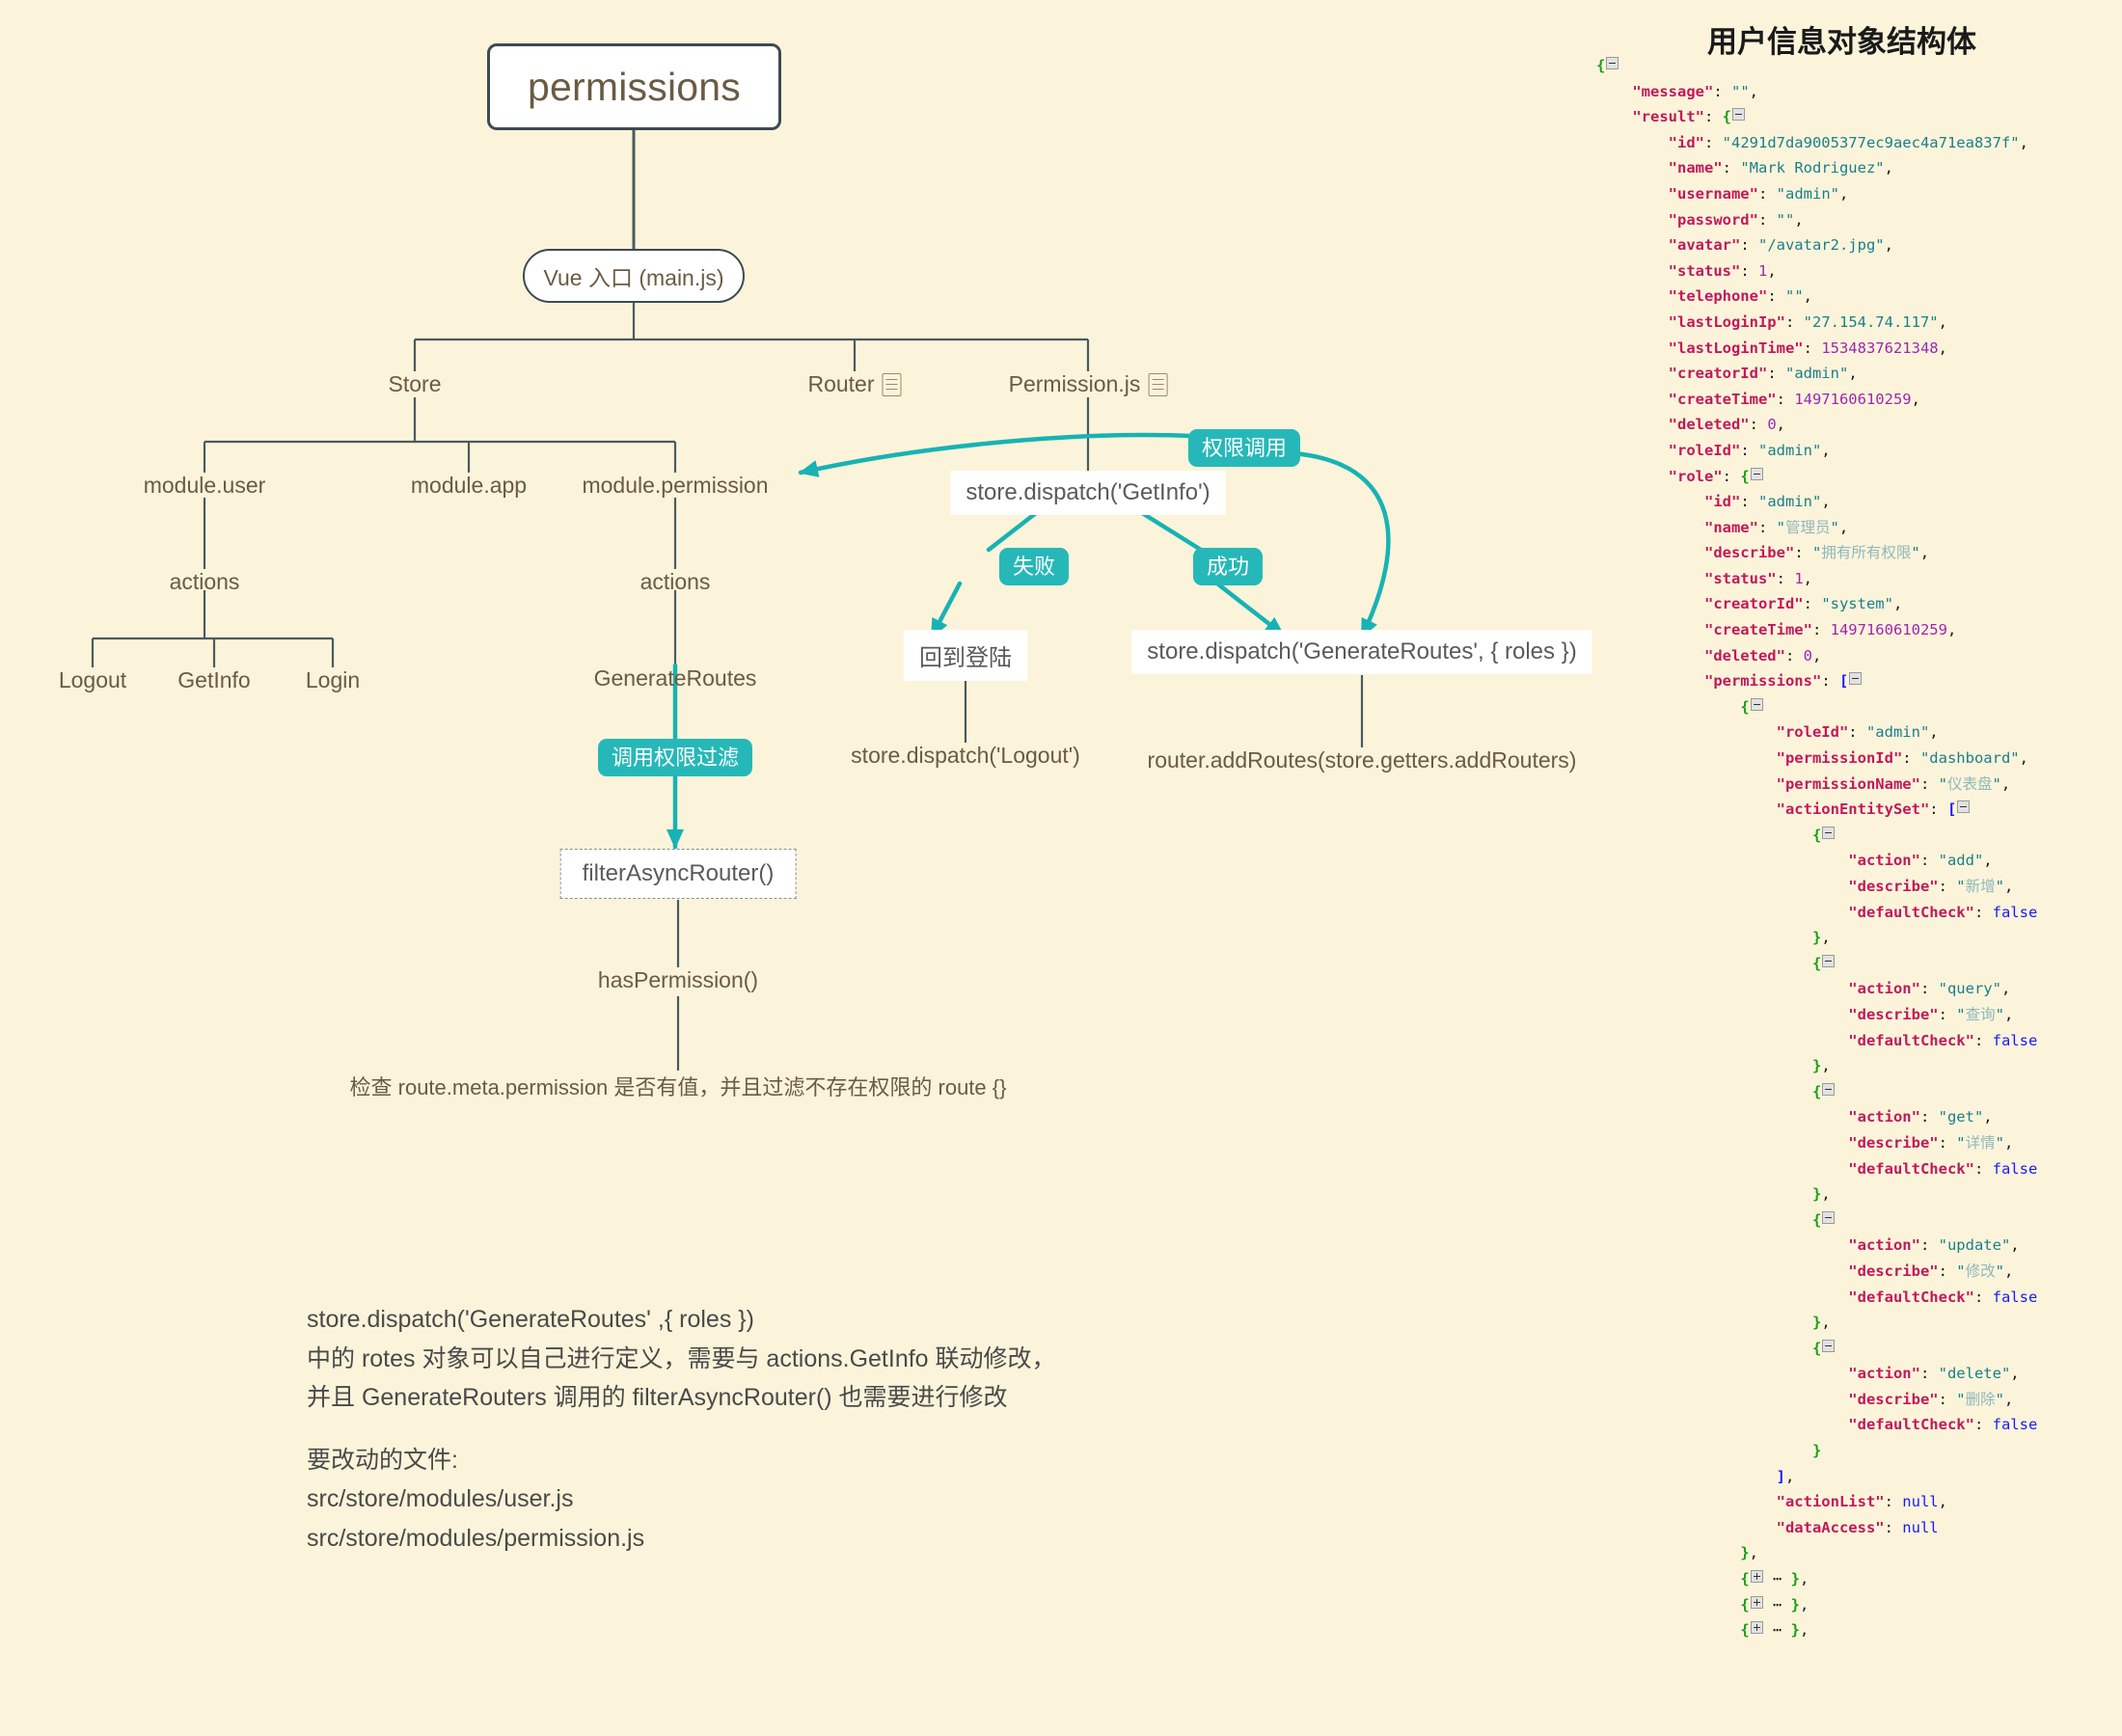 The width and height of the screenshot is (2122, 1736). What do you see at coordinates (676, 679) in the screenshot?
I see `node-generate-routes: GenerateRoutes` at bounding box center [676, 679].